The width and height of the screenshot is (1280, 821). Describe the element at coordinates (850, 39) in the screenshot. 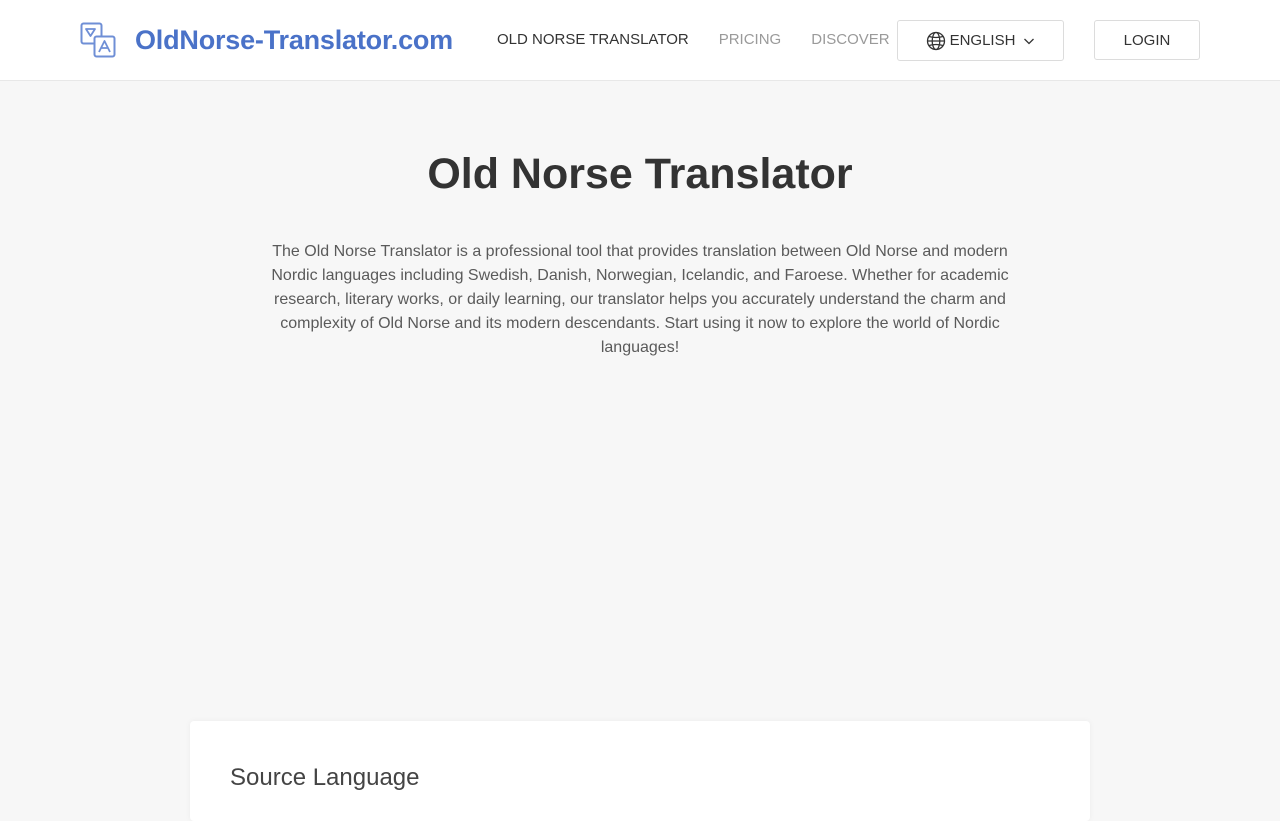

I see `nav-discover: DISCOVER` at that location.